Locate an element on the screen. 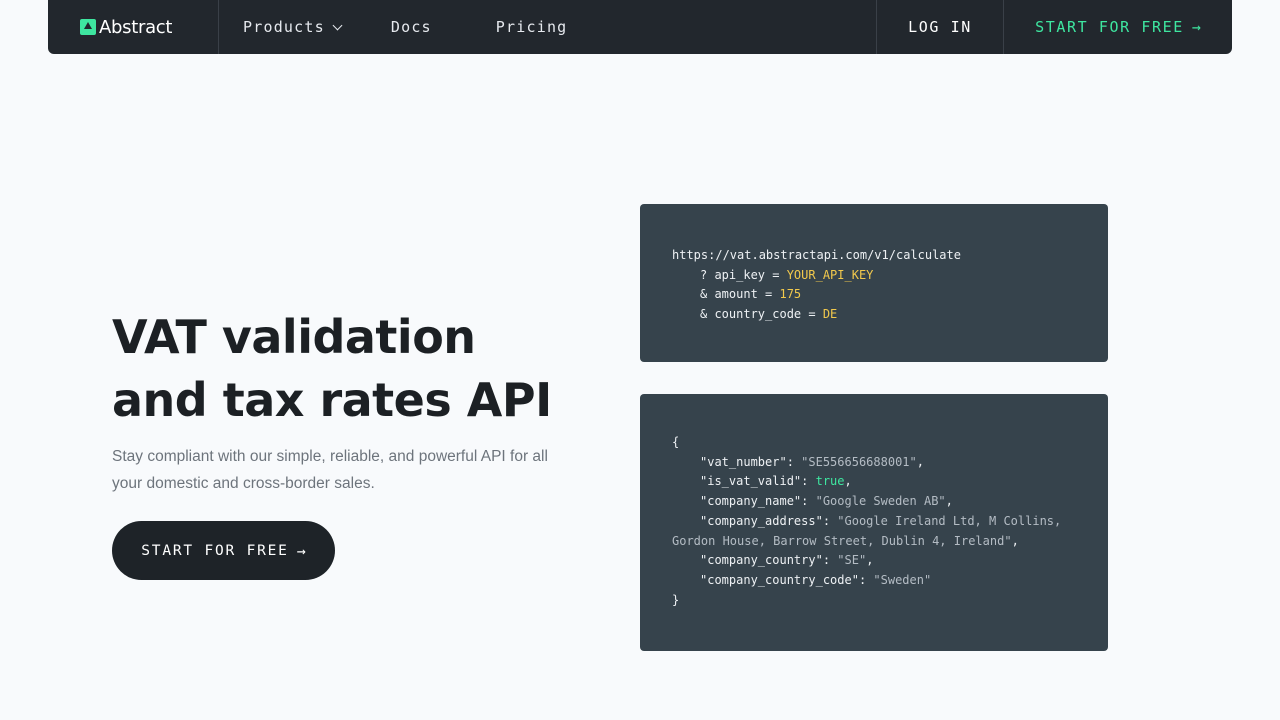 The image size is (1280, 720). json-value: "SE556656688001" is located at coordinates (859, 461).